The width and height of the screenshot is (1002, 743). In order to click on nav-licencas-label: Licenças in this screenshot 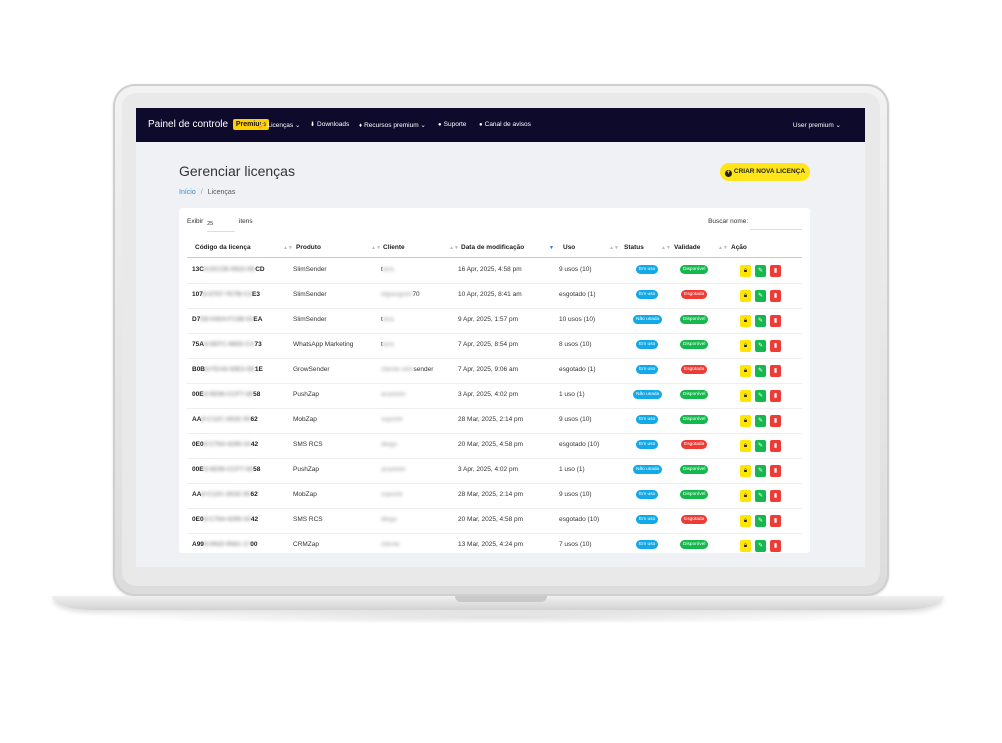, I will do `click(280, 125)`.